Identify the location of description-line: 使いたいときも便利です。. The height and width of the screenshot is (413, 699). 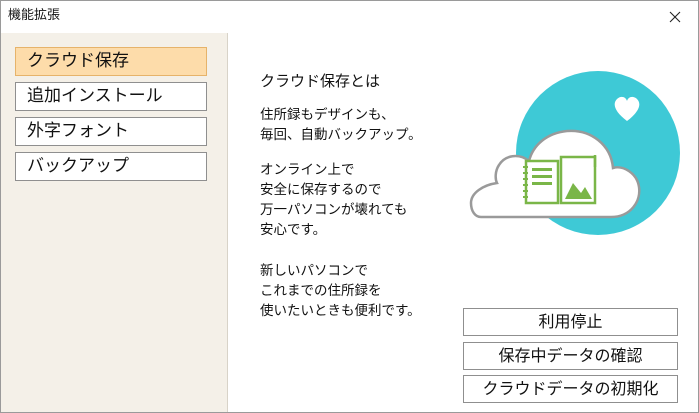
(340, 311).